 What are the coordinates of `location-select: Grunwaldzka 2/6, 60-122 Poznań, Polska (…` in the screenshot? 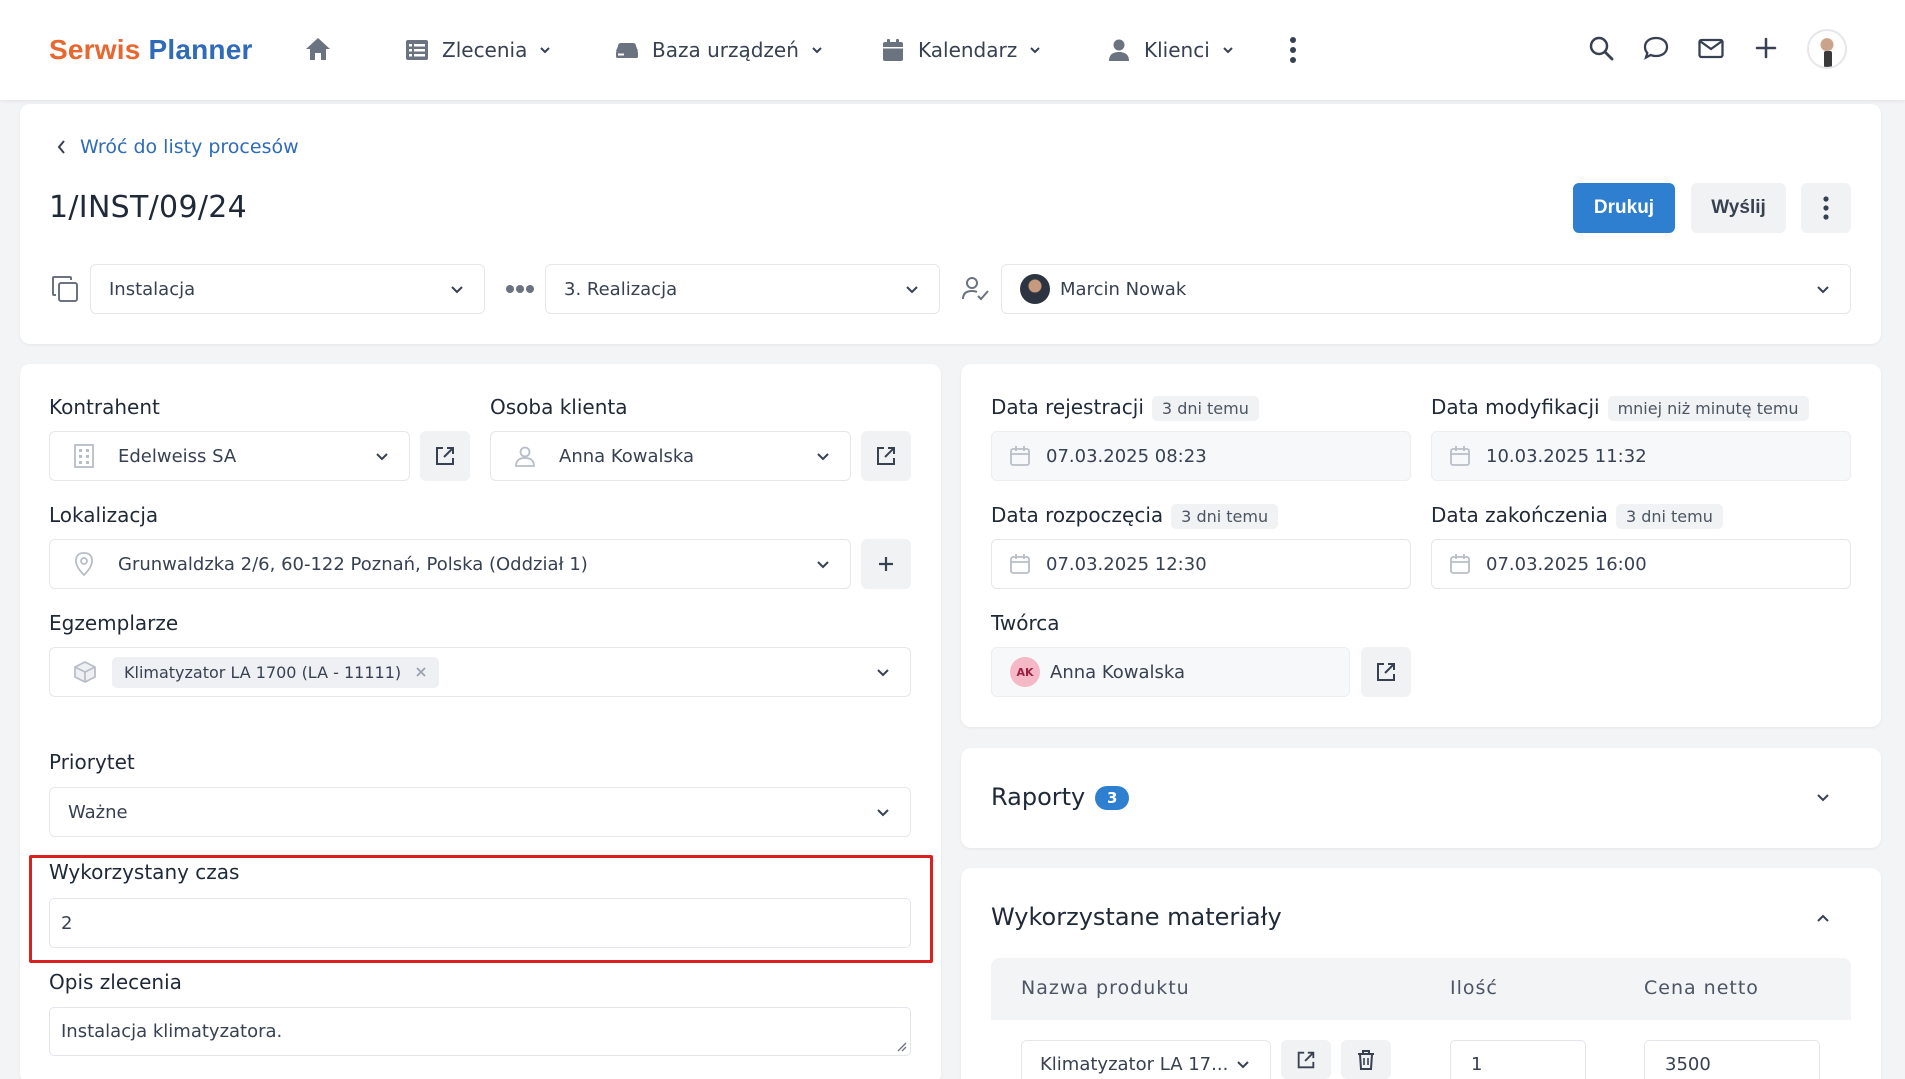 It's located at (450, 564).